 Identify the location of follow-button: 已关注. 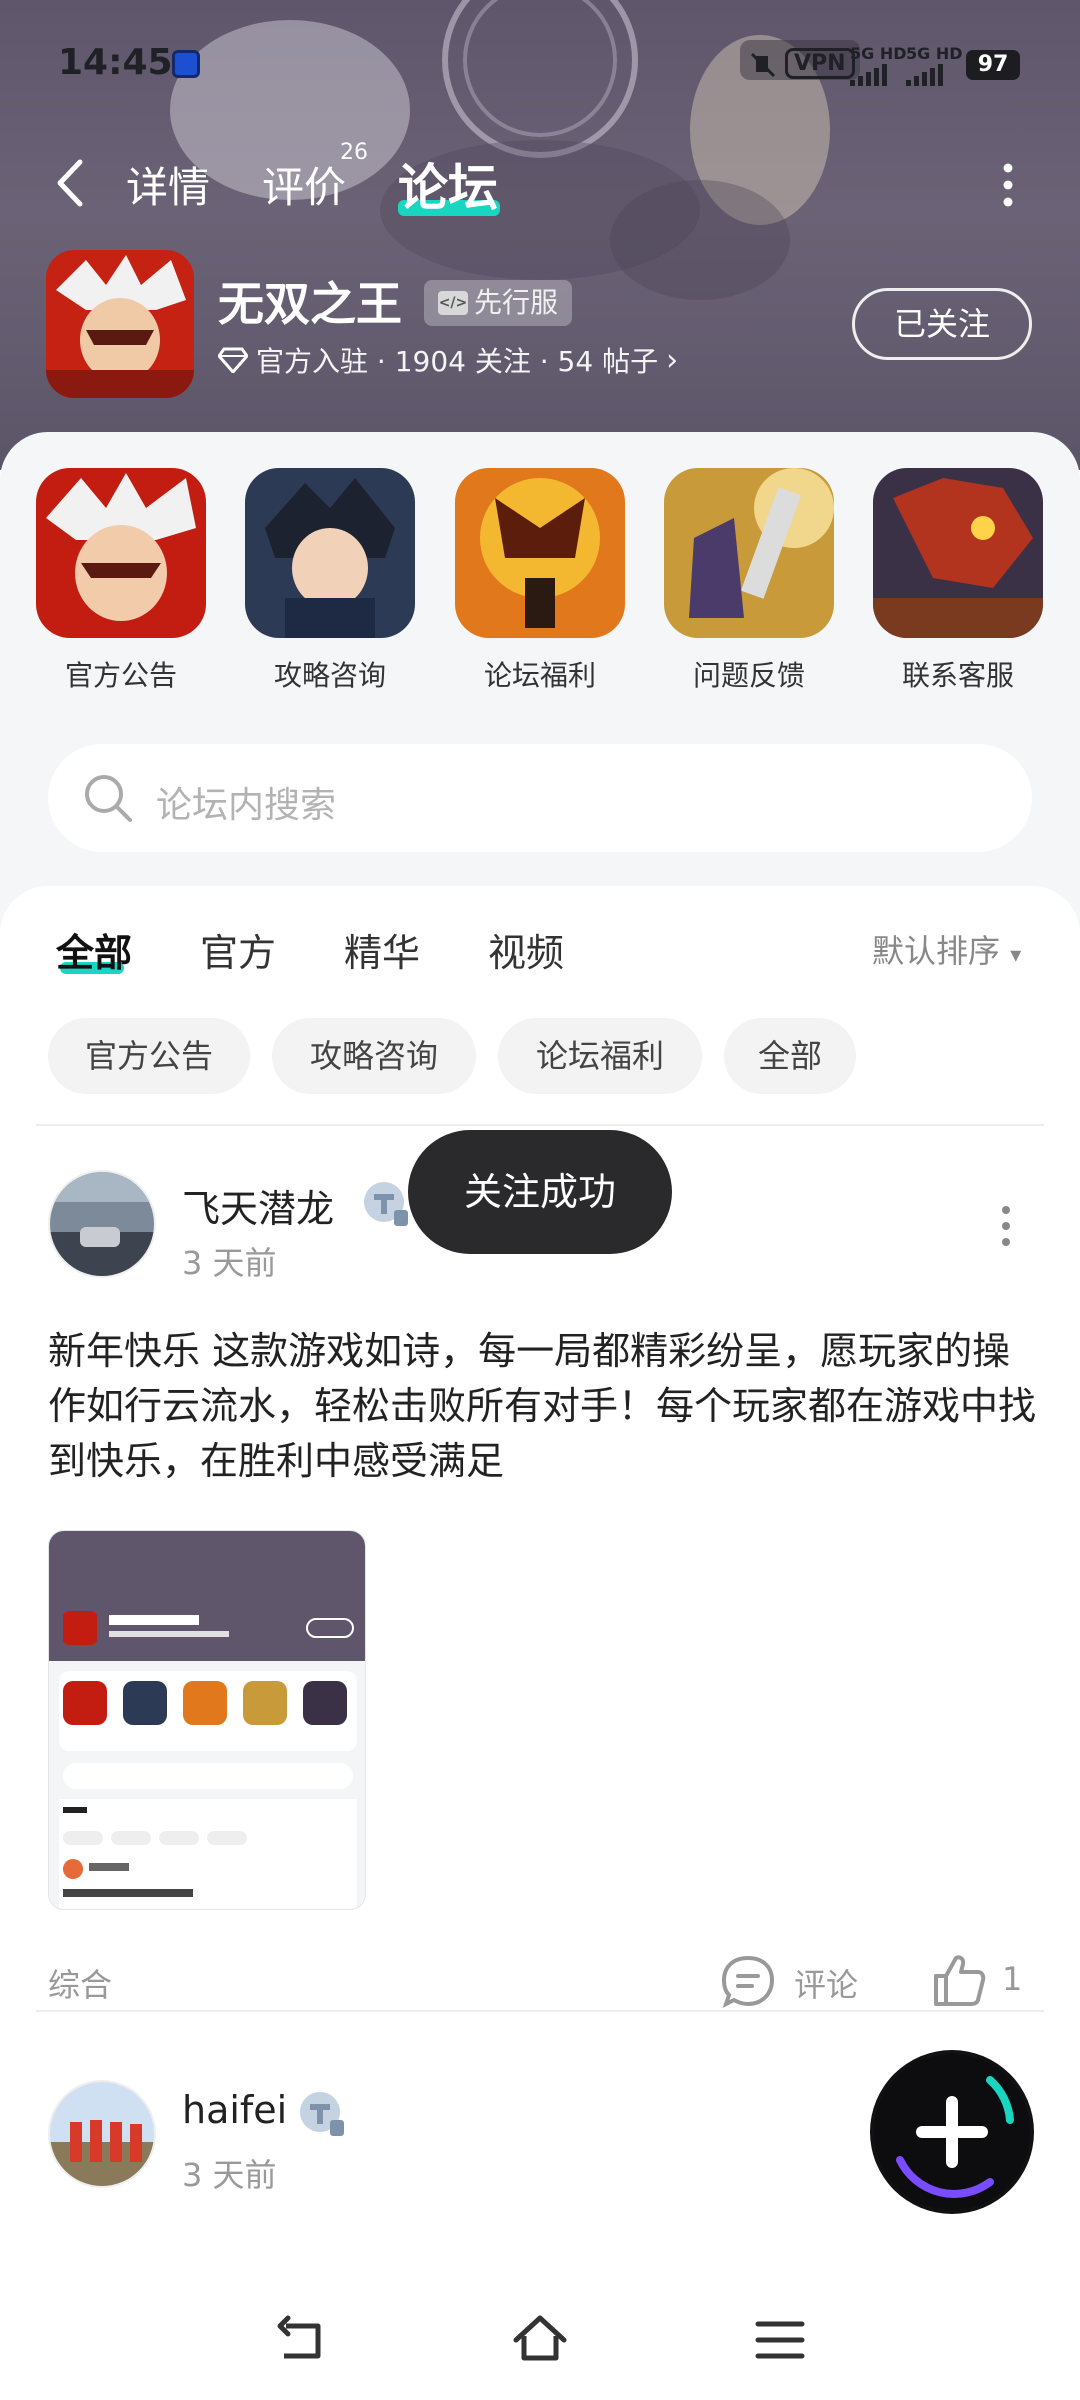
(942, 324).